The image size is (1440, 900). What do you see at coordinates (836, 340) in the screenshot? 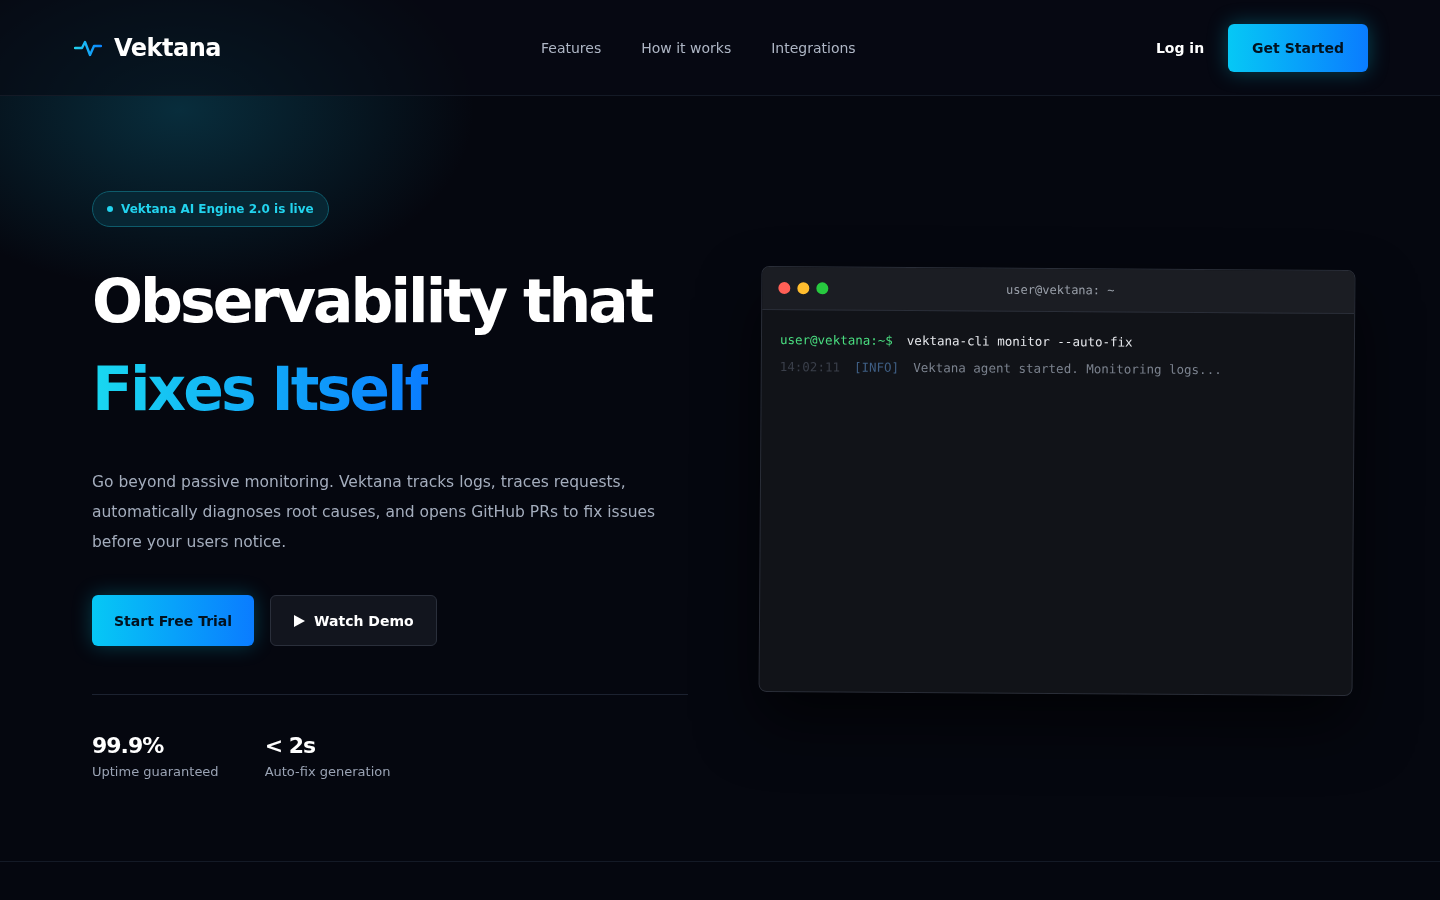
I see `terminal-prompt: user@vektana:~$` at bounding box center [836, 340].